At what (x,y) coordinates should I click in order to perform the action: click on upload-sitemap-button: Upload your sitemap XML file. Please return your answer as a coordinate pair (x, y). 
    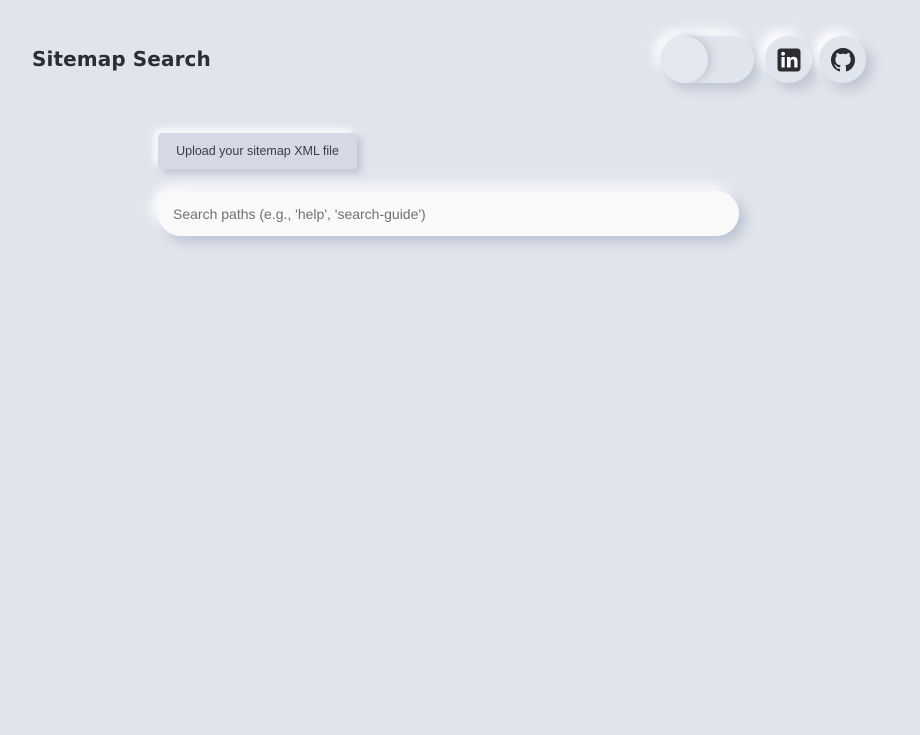
    Looking at the image, I should click on (257, 151).